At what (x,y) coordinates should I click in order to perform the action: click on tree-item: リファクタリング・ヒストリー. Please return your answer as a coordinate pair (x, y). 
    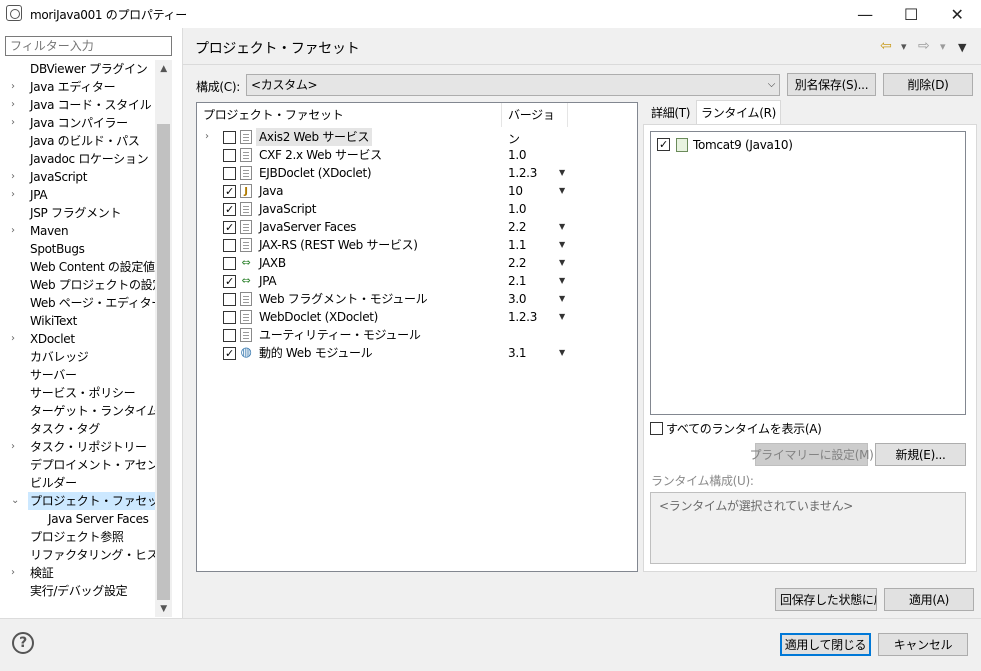
    Looking at the image, I should click on (86, 555).